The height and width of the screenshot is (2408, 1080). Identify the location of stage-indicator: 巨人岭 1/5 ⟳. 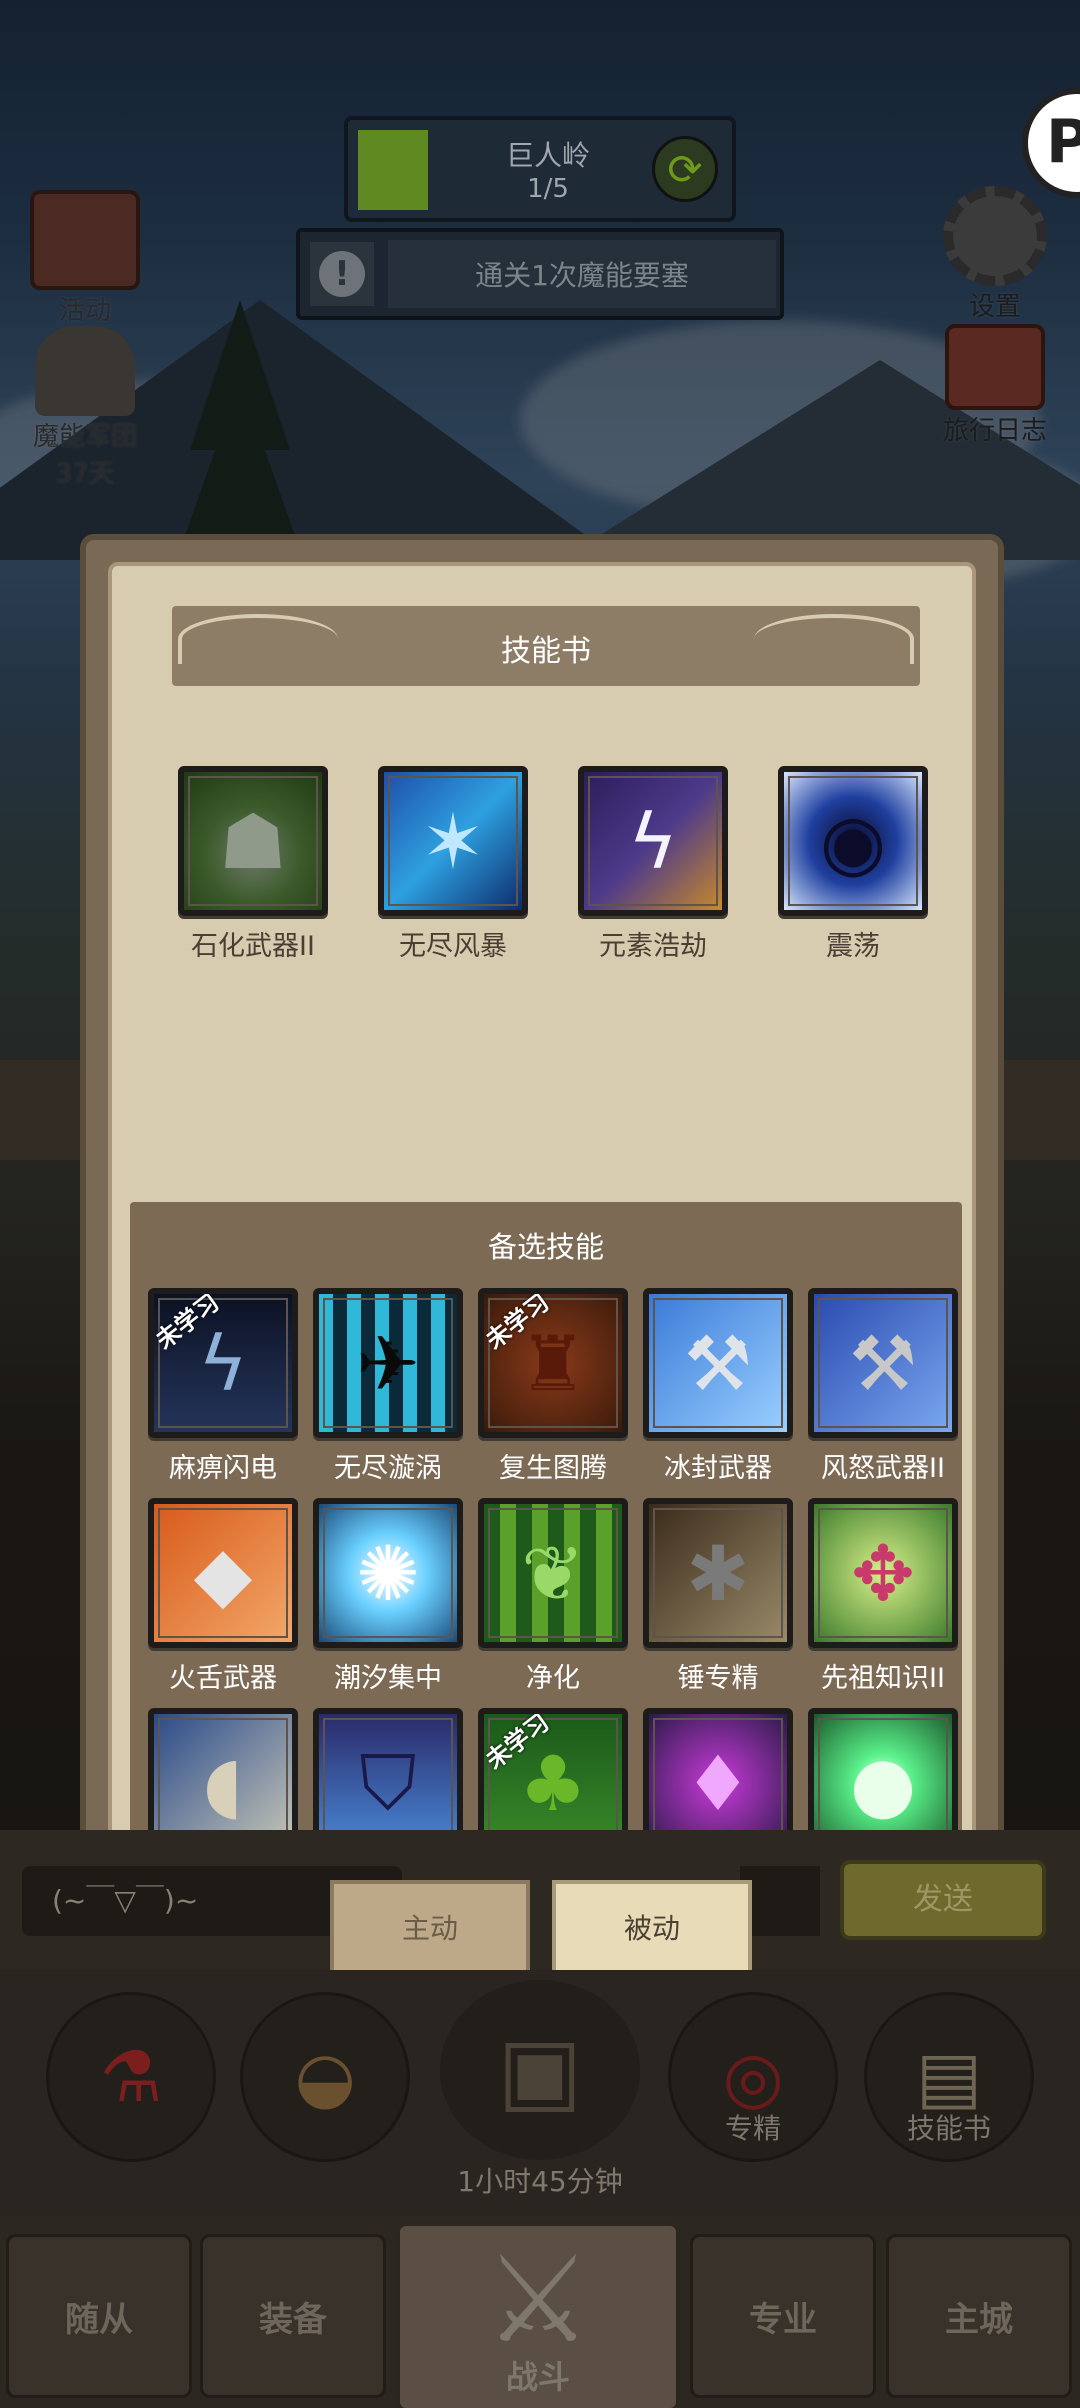
(540, 169).